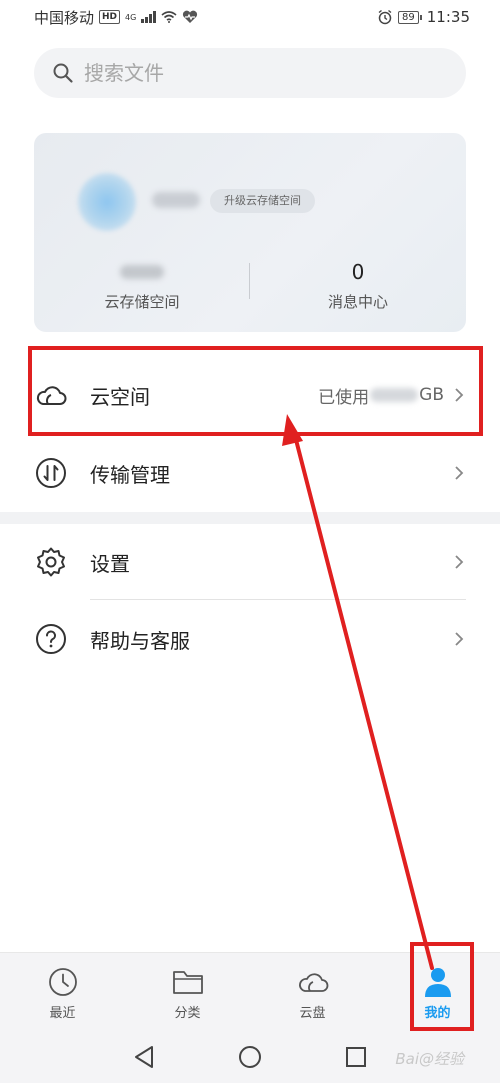 Image resolution: width=500 pixels, height=1083 pixels. I want to click on arrow-head, so click(292, 430).